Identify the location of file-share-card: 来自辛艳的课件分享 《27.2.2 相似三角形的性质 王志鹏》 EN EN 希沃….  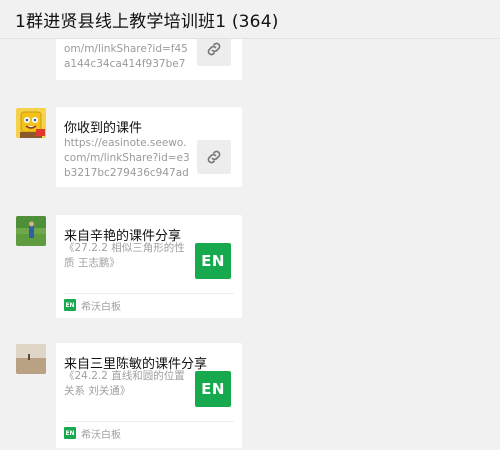
(149, 266).